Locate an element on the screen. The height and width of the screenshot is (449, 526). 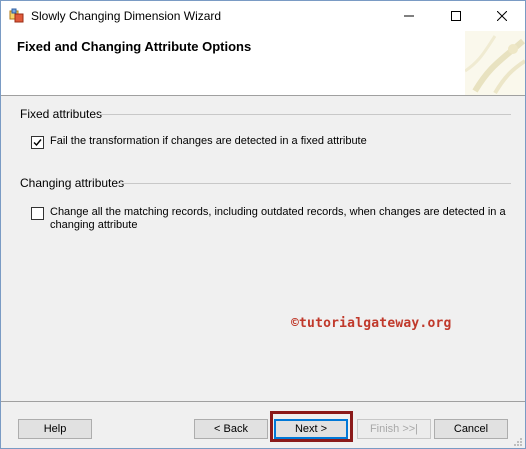
fixed-attributes-group-label: Fixed attributes is located at coordinates (61, 114).